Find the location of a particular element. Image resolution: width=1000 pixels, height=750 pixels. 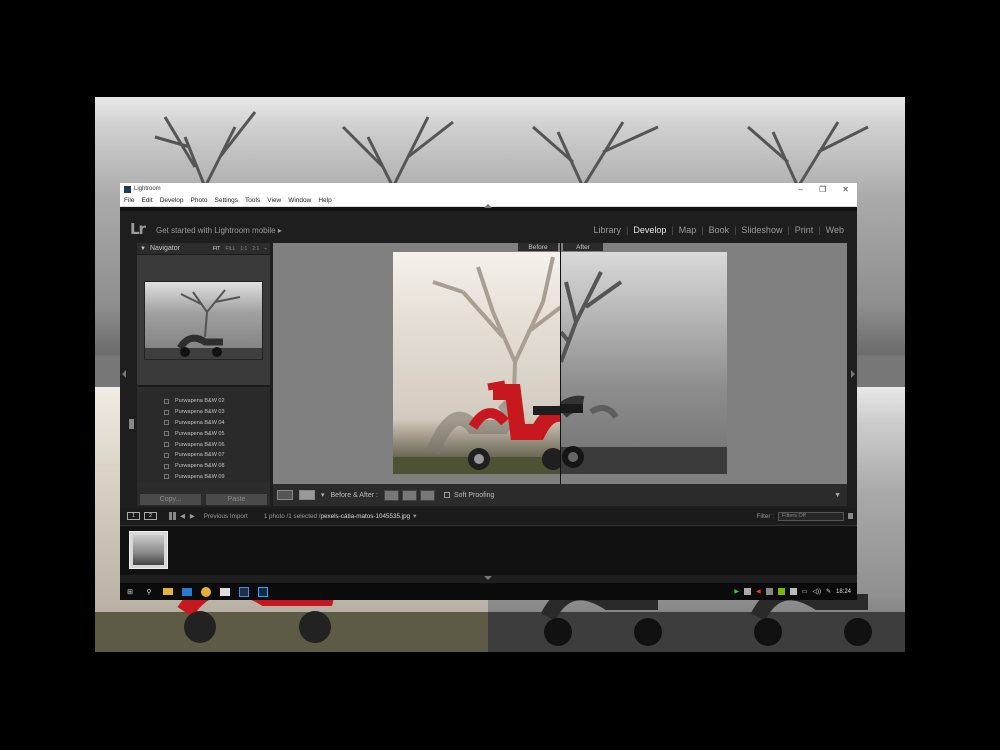

menu-file: File is located at coordinates (129, 200).